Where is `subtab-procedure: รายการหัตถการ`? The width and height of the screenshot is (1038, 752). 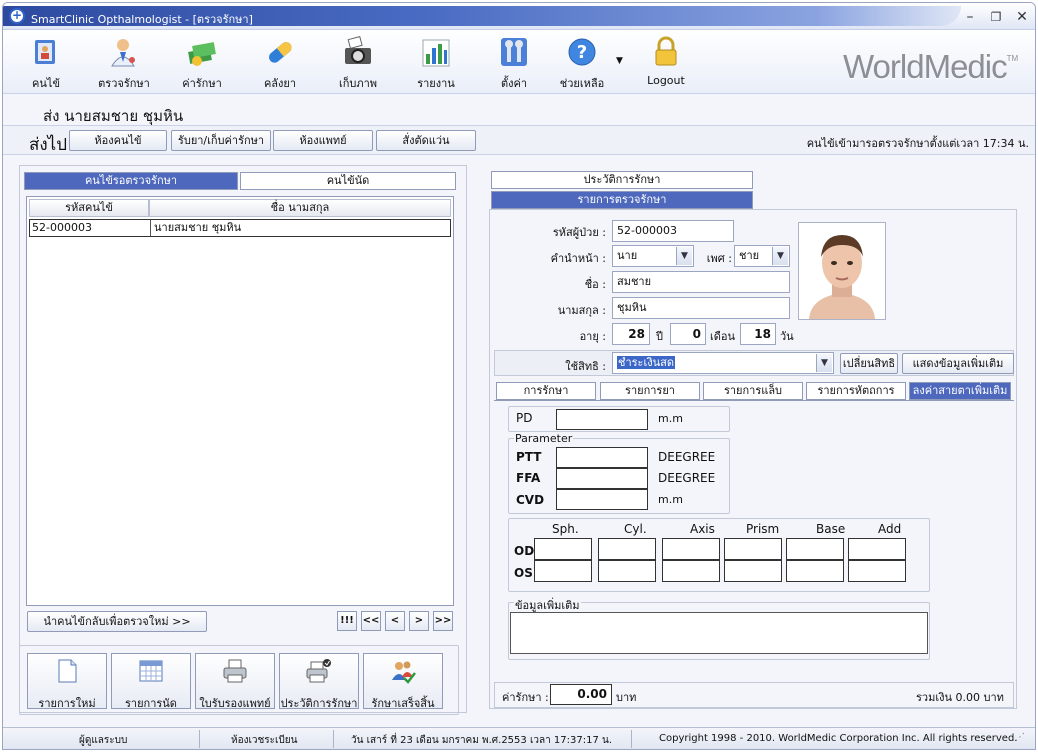
subtab-procedure: รายการหัตถการ is located at coordinates (856, 391).